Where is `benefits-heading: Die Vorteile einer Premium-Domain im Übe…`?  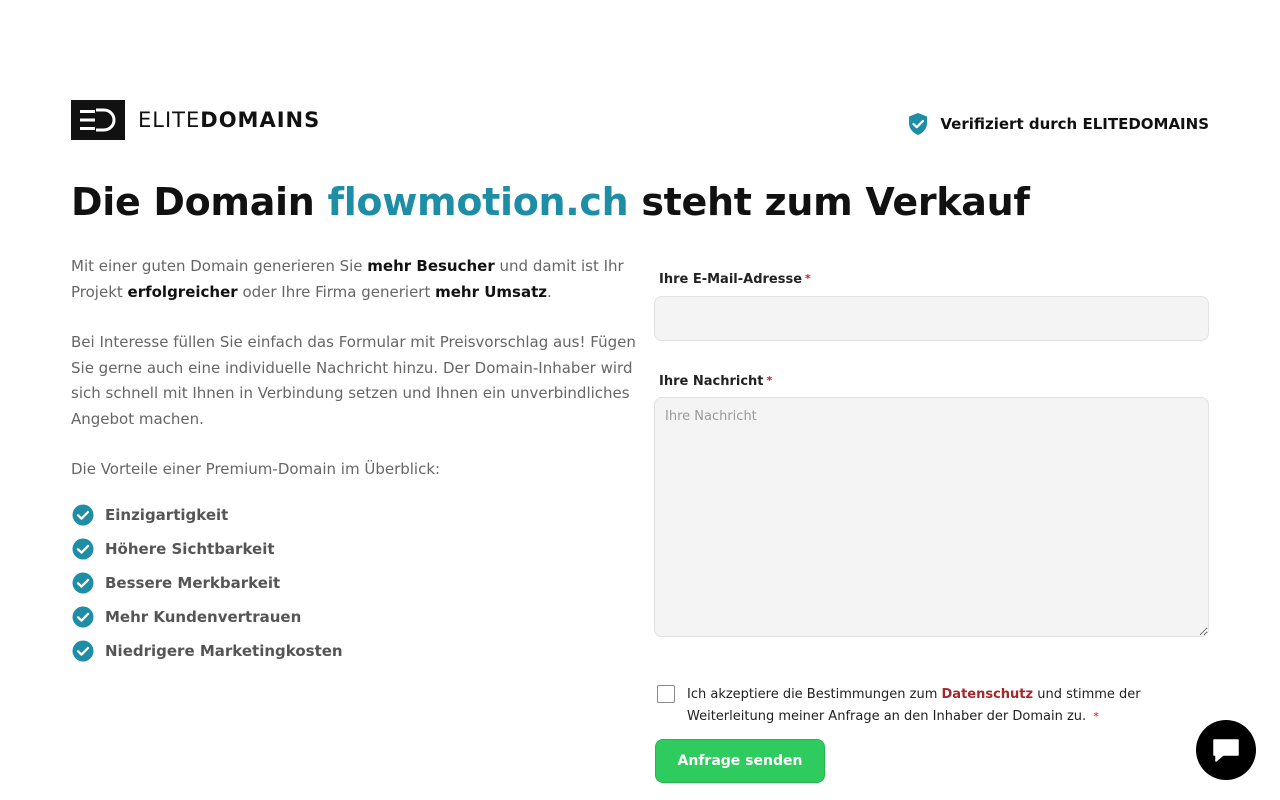
benefits-heading: Die Vorteile einer Premium-Domain im Übe… is located at coordinates (256, 469).